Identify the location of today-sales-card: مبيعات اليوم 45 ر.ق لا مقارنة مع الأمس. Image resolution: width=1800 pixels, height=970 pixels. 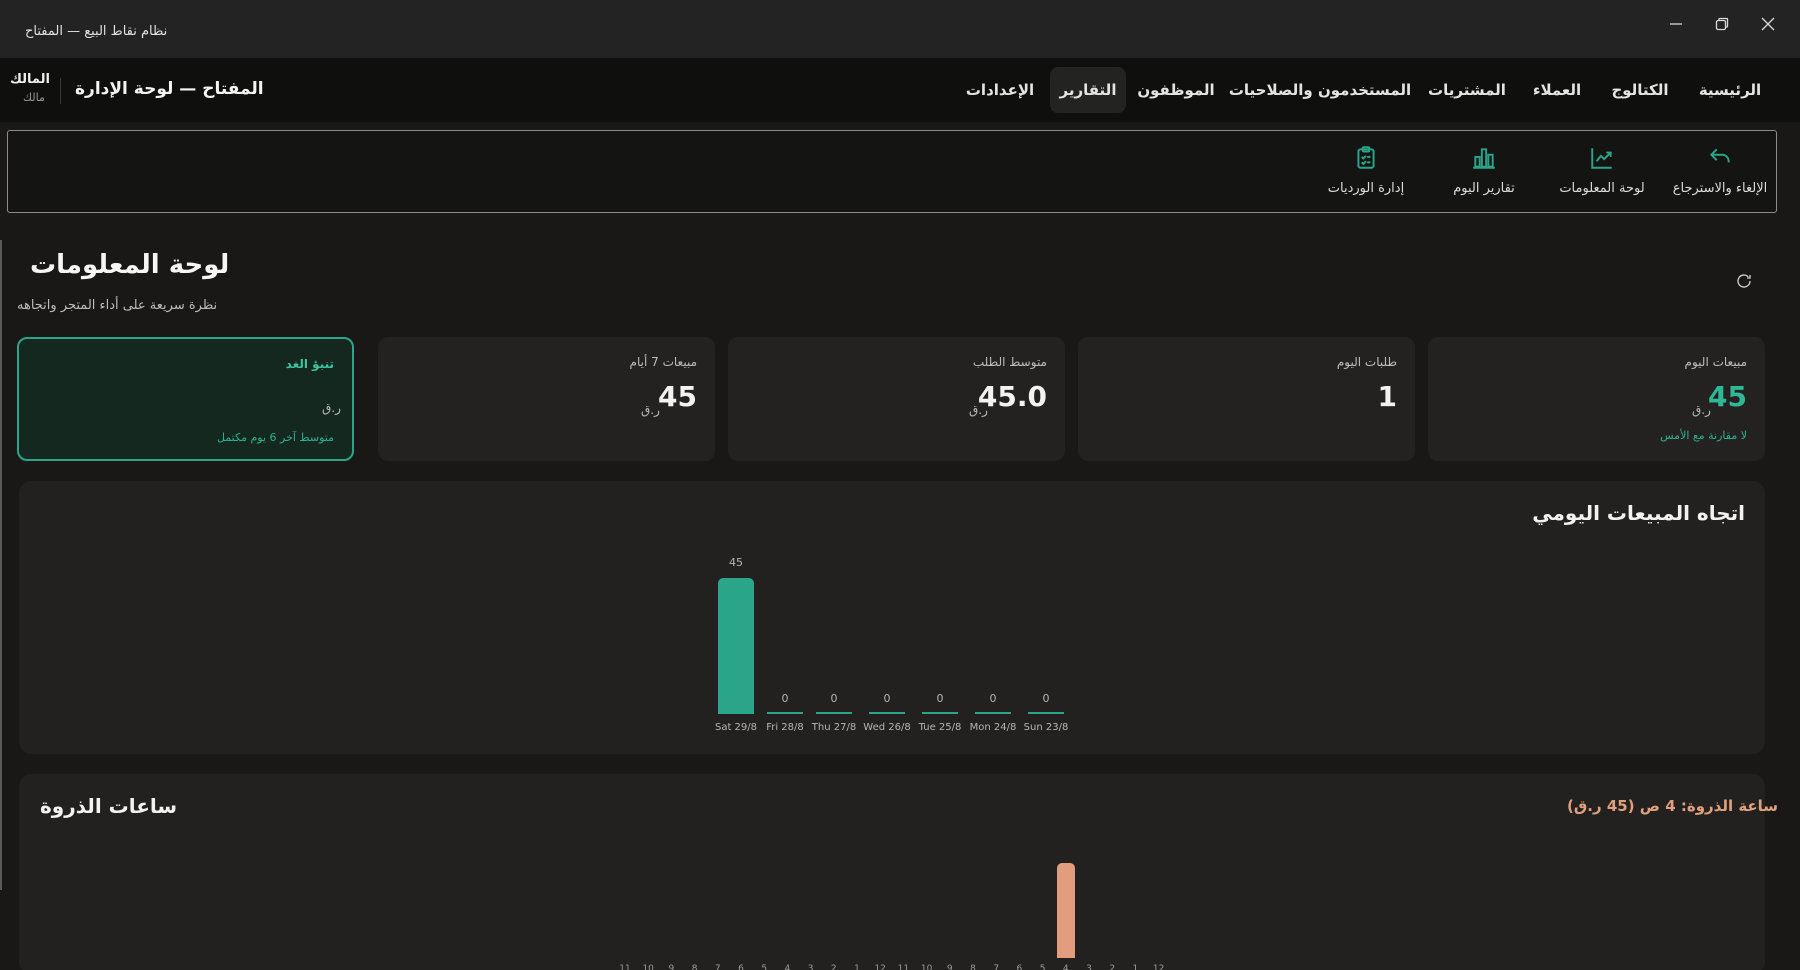
(1596, 399).